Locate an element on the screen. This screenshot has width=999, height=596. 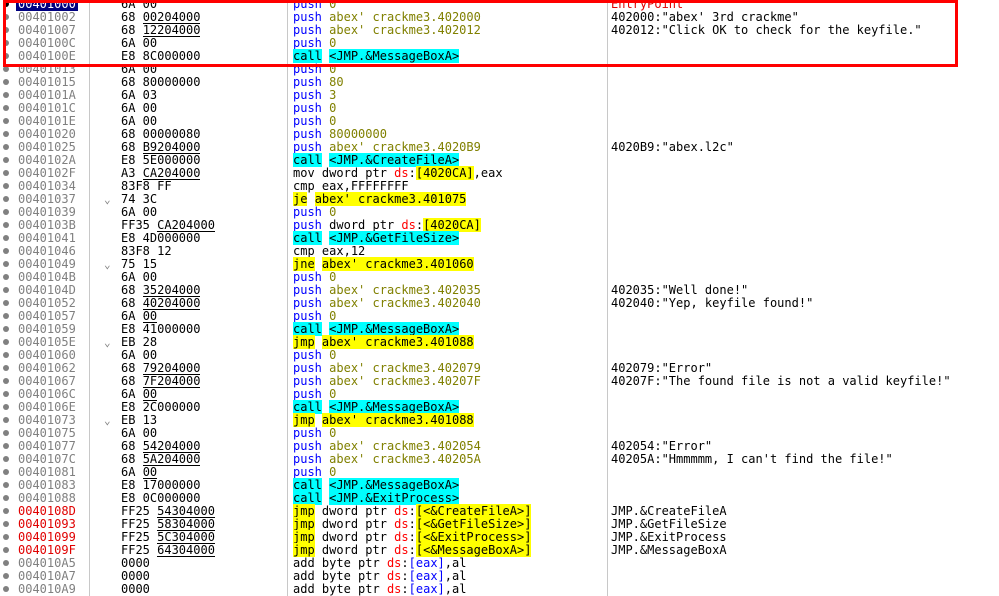
bytes-prefix: E8 4D000000 is located at coordinates (161, 238).